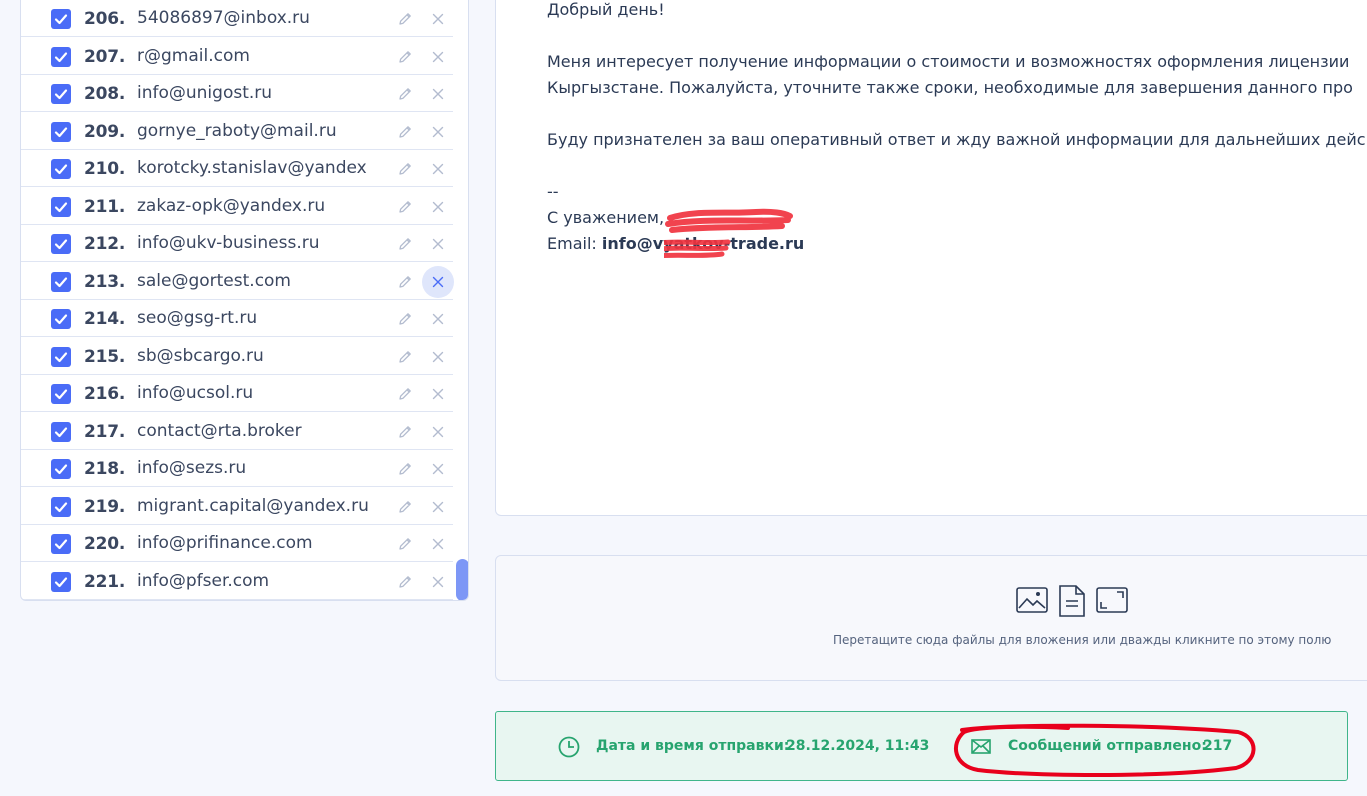 This screenshot has height=796, width=1367. What do you see at coordinates (237, 18) in the screenshot?
I see `recipient-row: 206. 54086897@inbox.ru` at bounding box center [237, 18].